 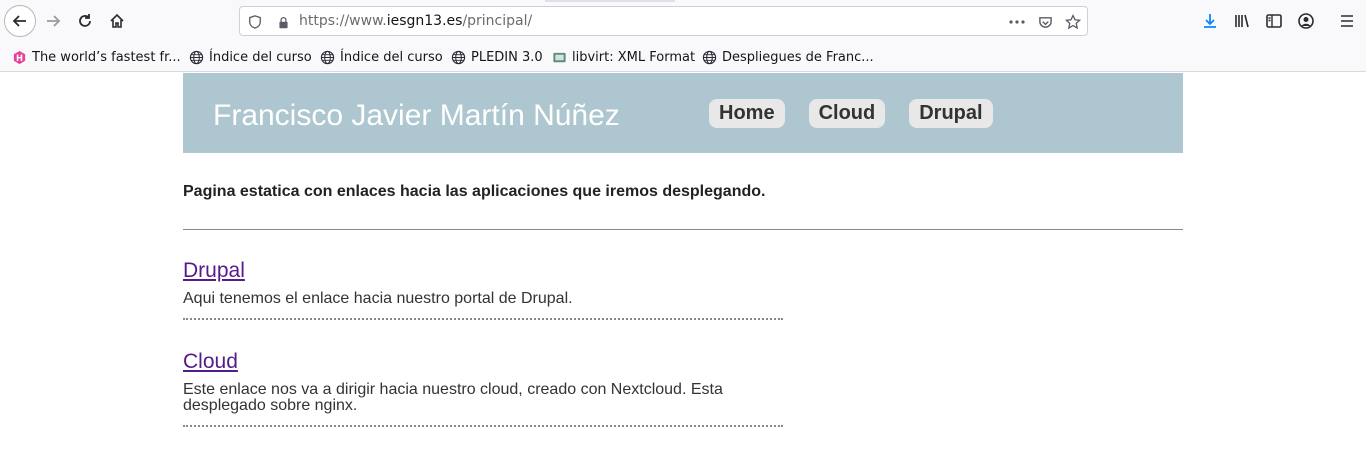 What do you see at coordinates (559, 57) in the screenshot?
I see `libvirt-icon` at bounding box center [559, 57].